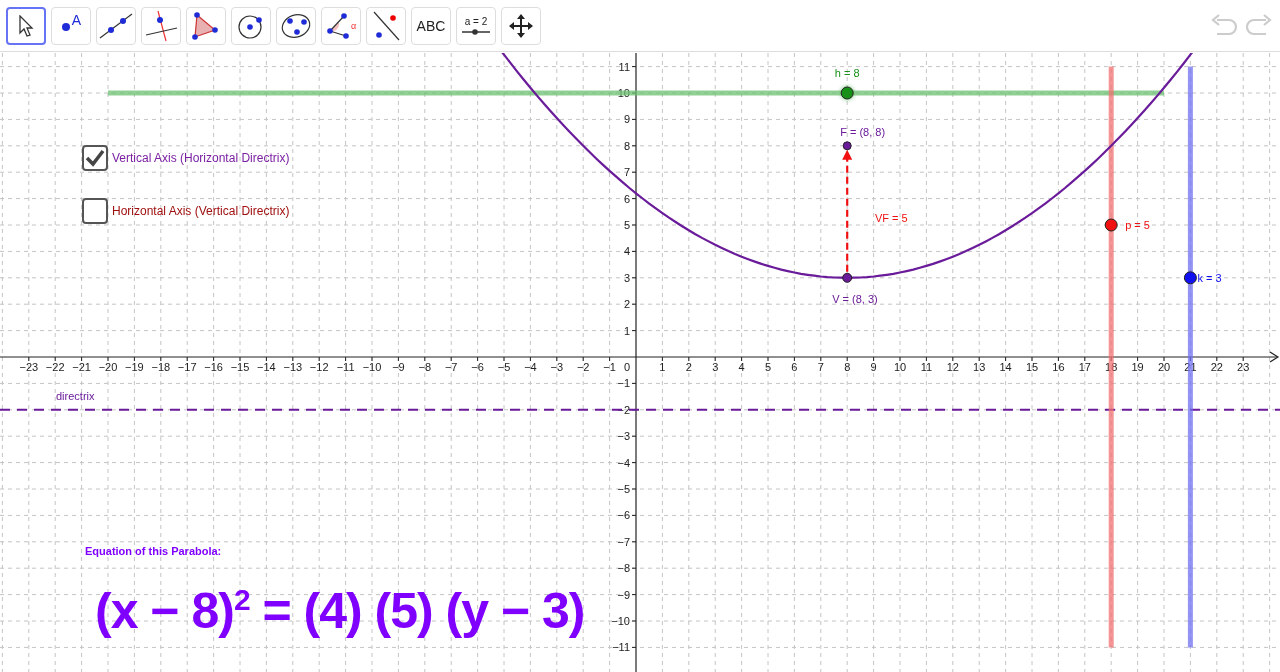 The image size is (1280, 672). What do you see at coordinates (1209, 277) in the screenshot?
I see `slider-label: k = 3` at bounding box center [1209, 277].